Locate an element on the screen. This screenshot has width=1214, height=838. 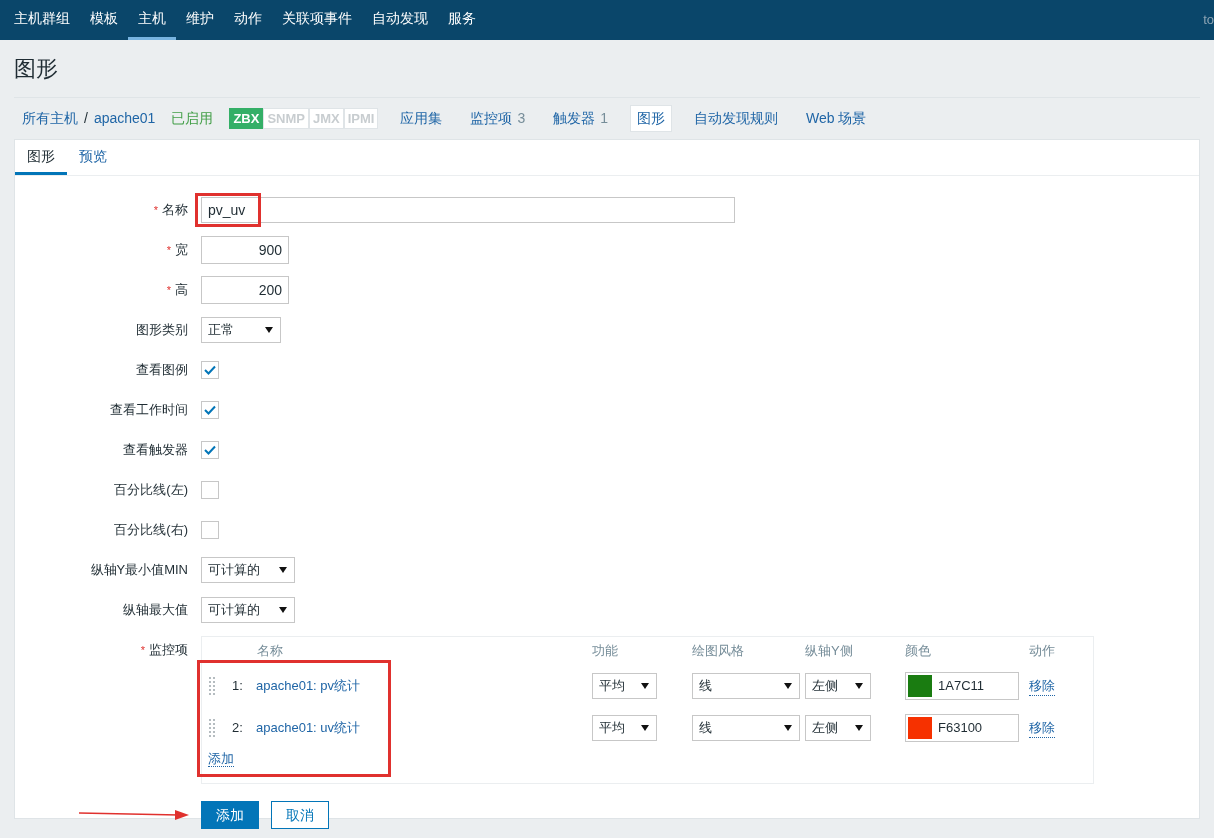
page-title: 图形 is located at coordinates (36, 69).